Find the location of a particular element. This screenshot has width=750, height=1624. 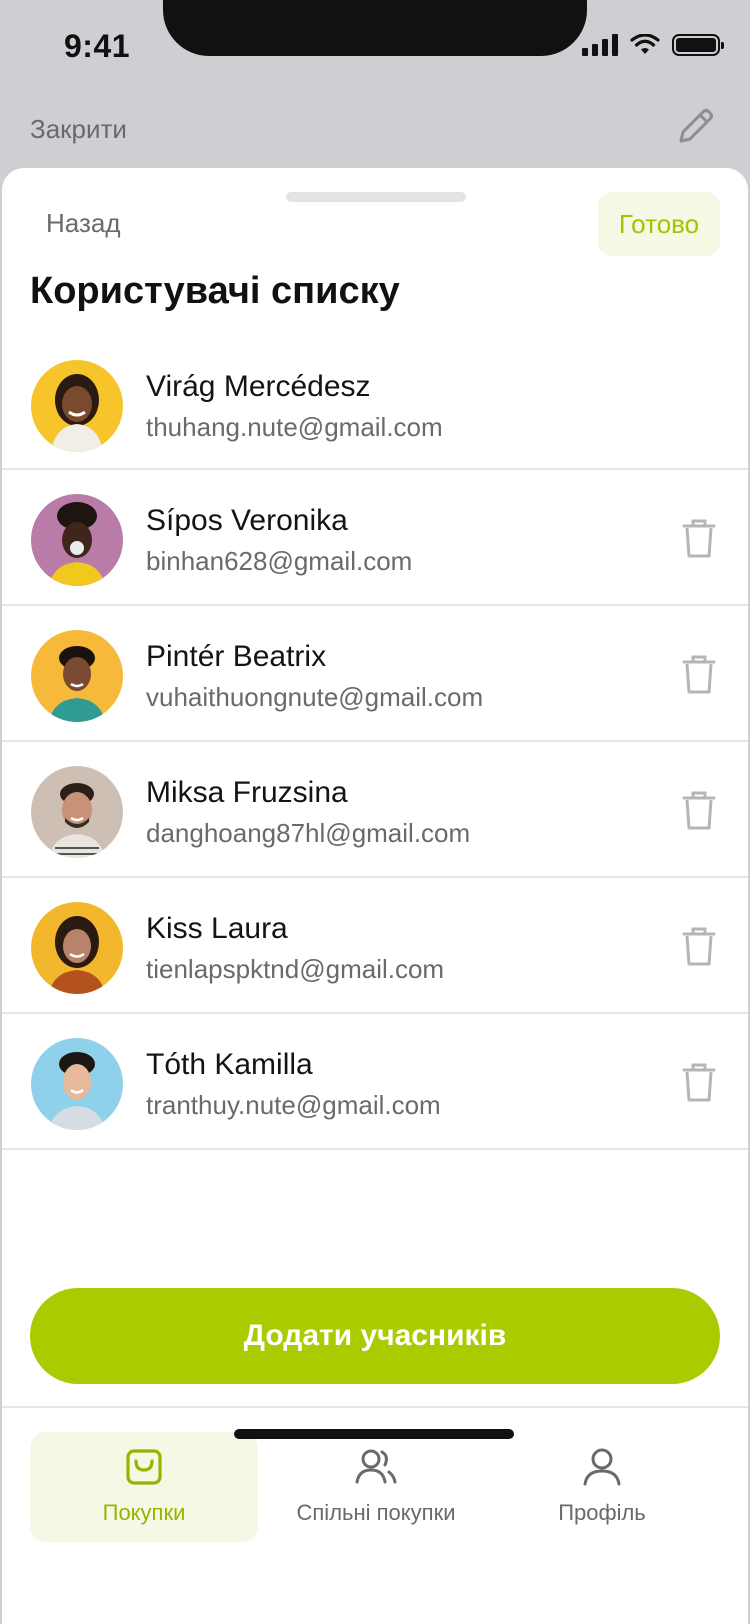

close-button: Закрити is located at coordinates (78, 129).